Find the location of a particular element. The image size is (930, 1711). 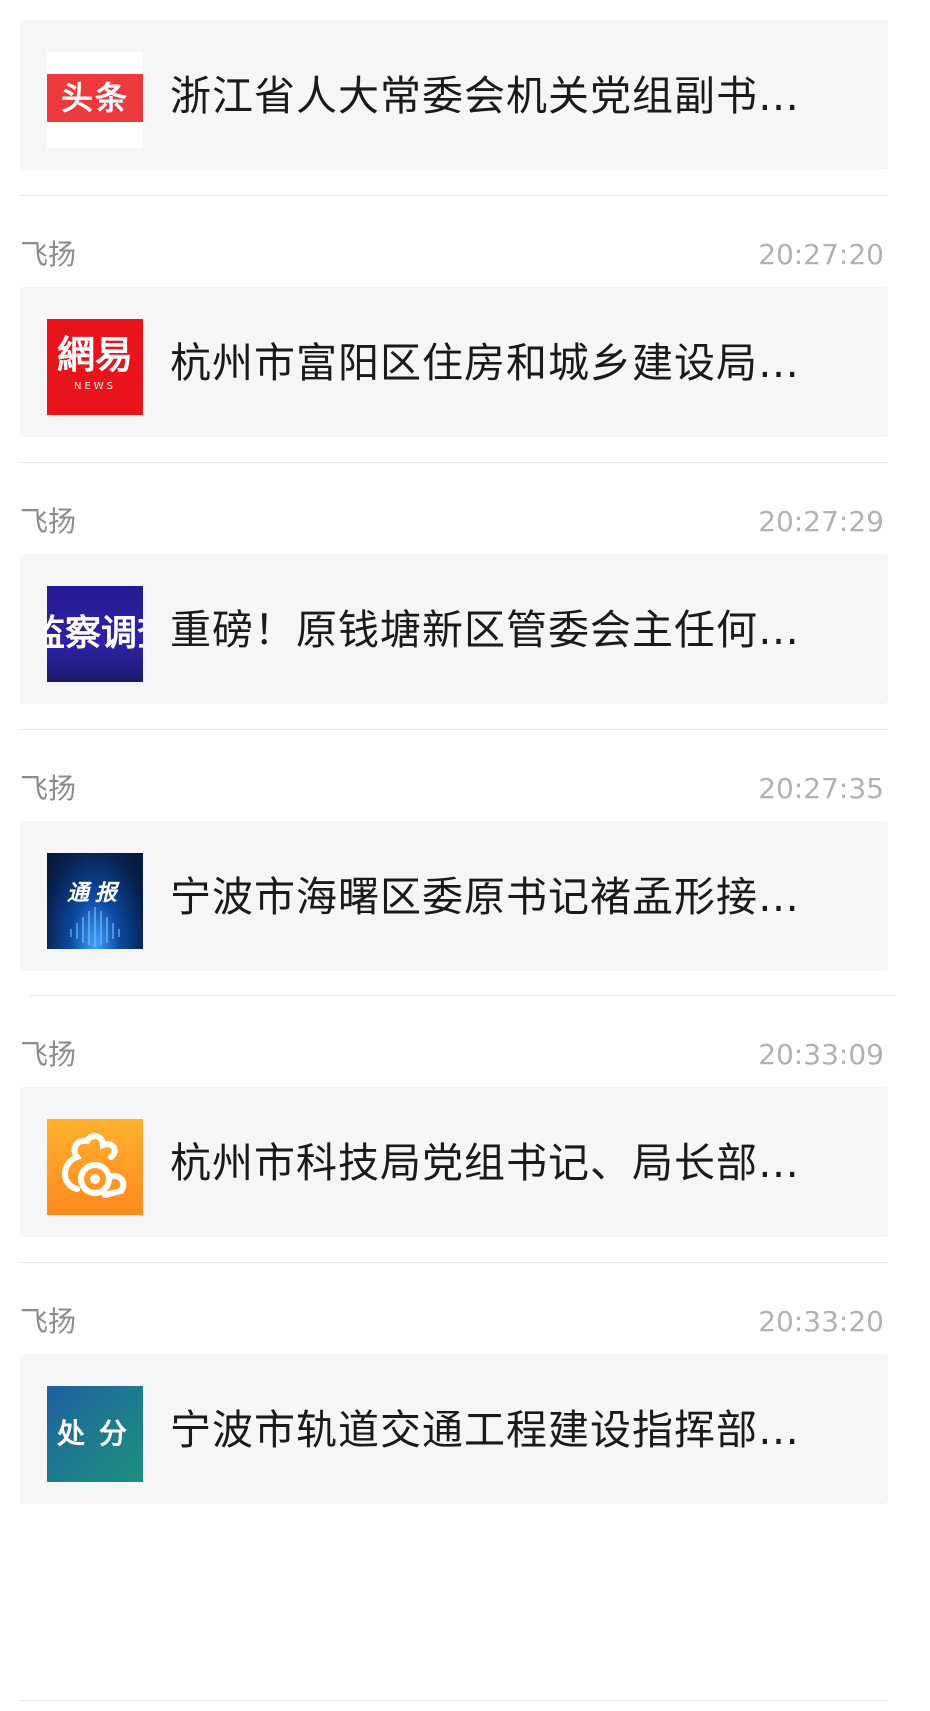

uc-squirrel-icon is located at coordinates (94, 1165).